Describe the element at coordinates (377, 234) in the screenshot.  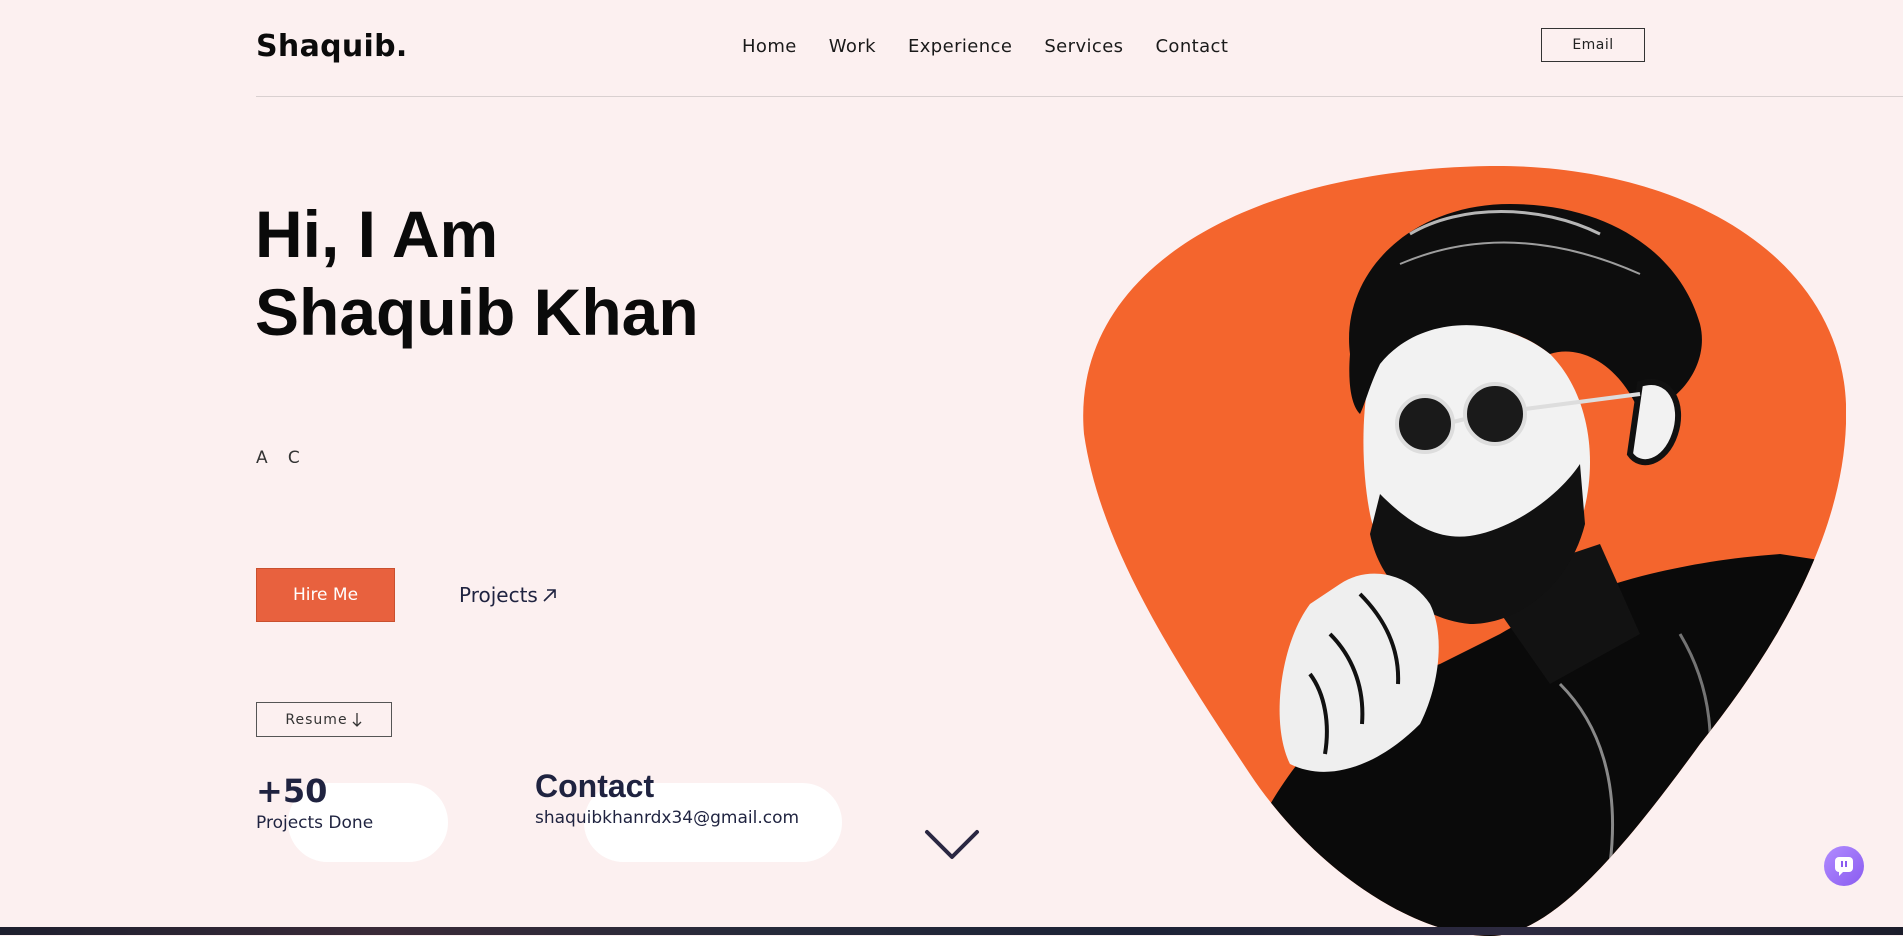
I see `hero-title-line1: Hi, I Am` at that location.